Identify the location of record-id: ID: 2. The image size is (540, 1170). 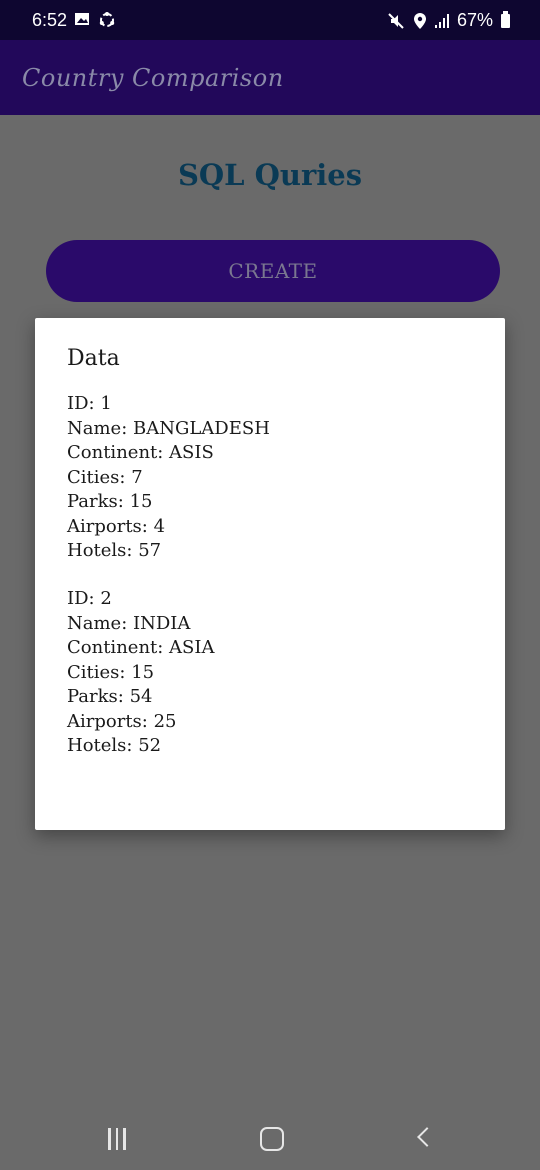
(89, 598).